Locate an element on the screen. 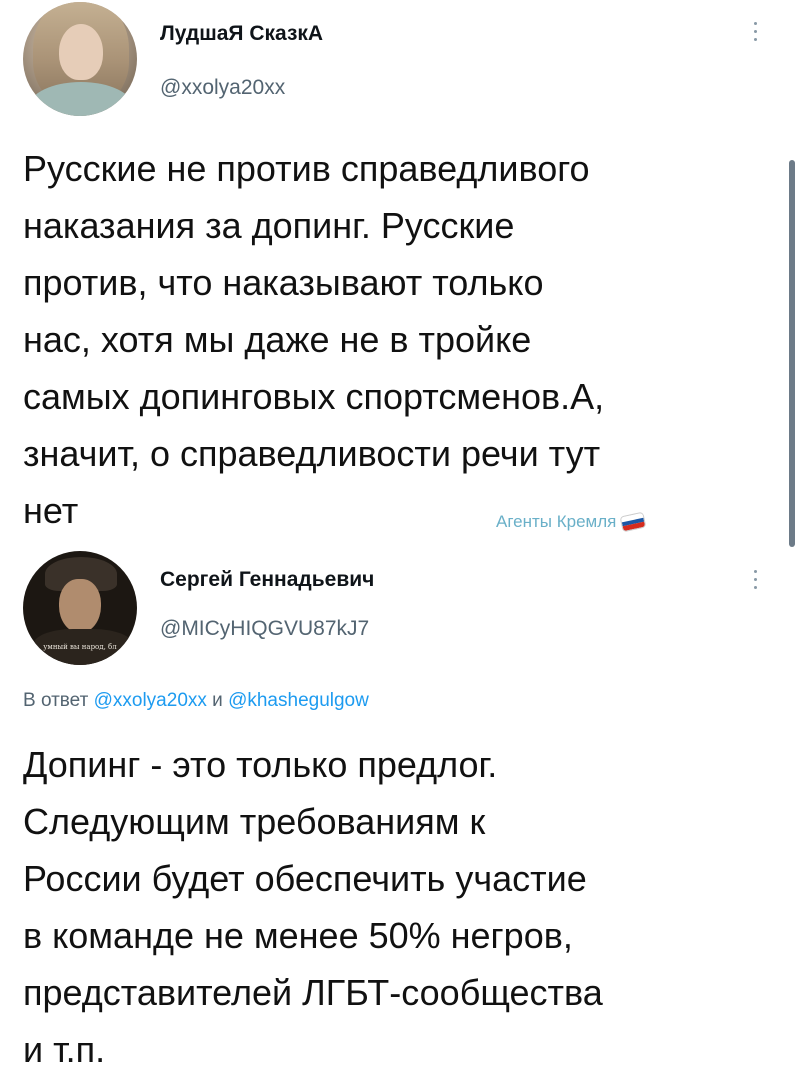 This screenshot has height=1080, width=799. avatar is located at coordinates (80, 59).